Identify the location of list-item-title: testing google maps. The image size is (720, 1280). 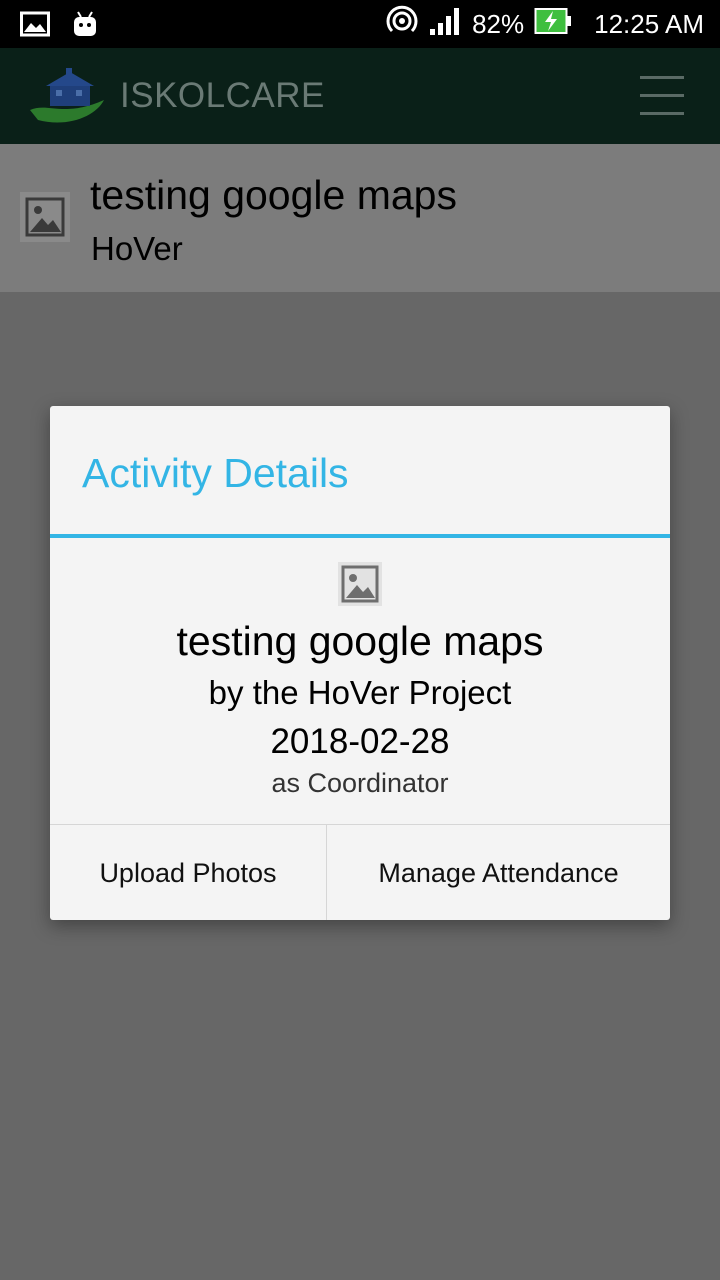
(273, 195).